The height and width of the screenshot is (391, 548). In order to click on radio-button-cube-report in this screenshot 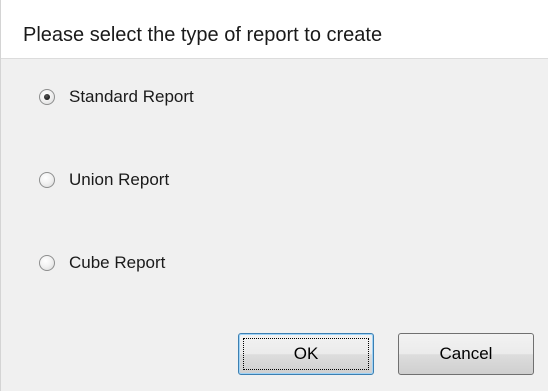, I will do `click(47, 263)`.